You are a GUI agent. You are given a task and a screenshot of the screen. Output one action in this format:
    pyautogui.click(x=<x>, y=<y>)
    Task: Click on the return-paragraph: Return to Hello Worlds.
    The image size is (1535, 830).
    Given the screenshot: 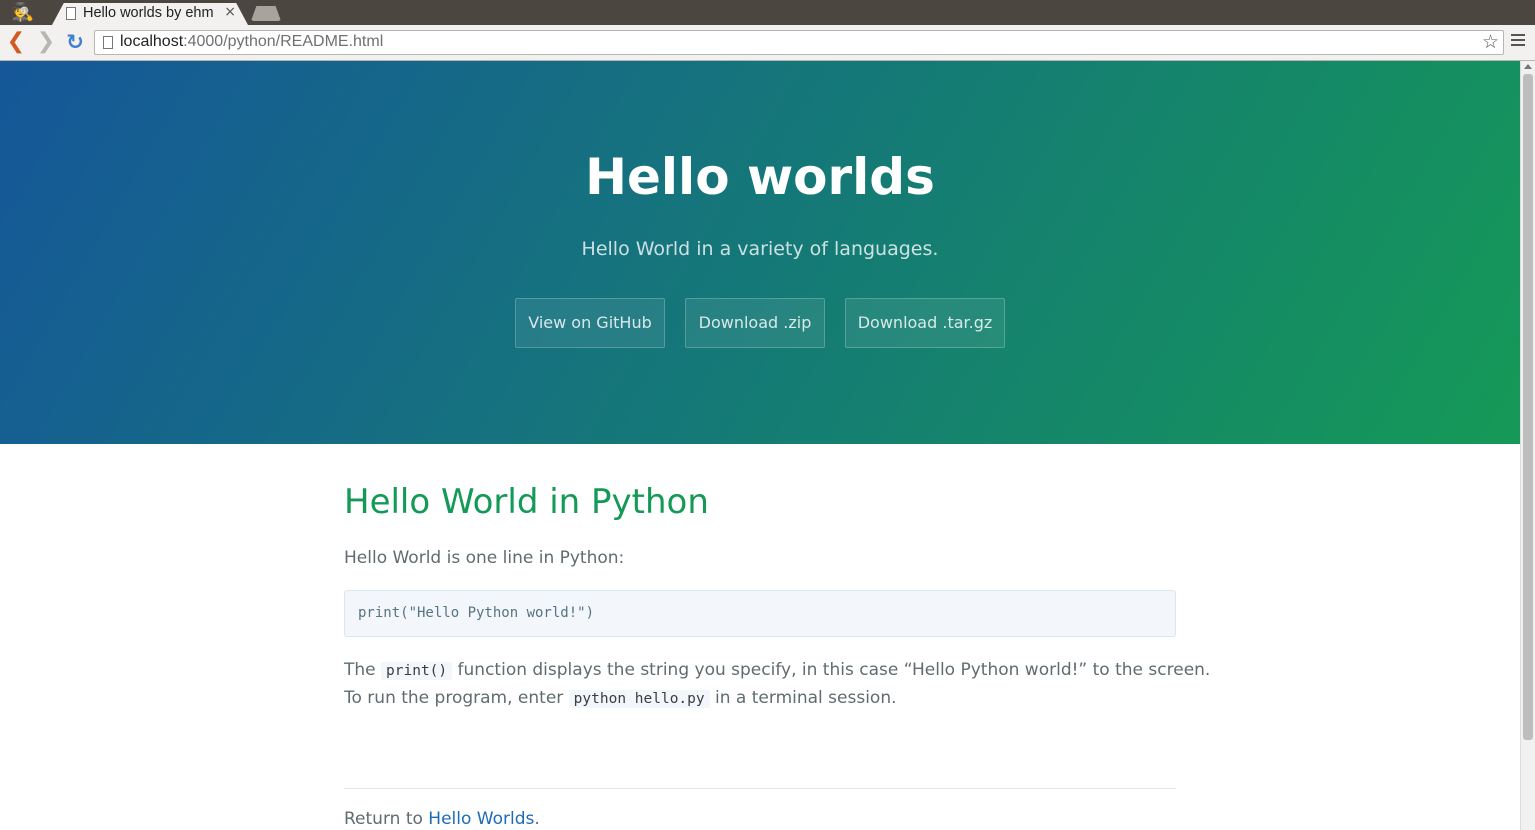 What is the action you would take?
    pyautogui.click(x=442, y=819)
    